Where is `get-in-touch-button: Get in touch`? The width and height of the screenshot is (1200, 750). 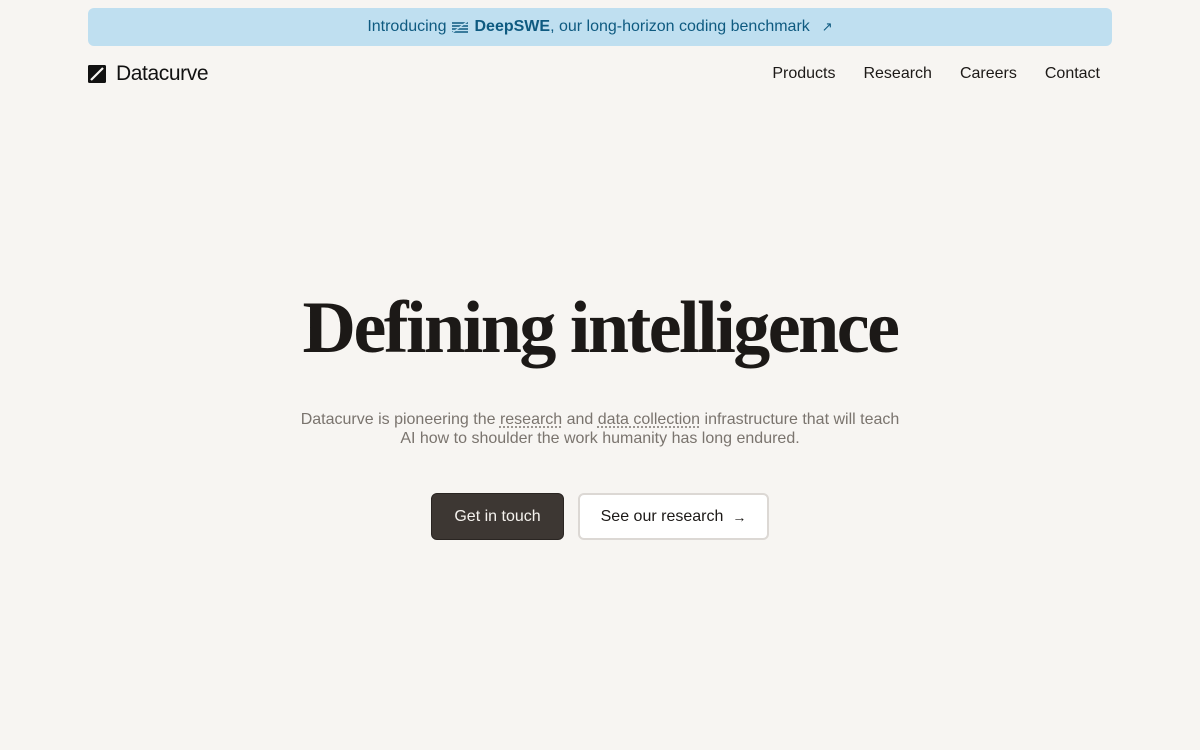 get-in-touch-button: Get in touch is located at coordinates (497, 516).